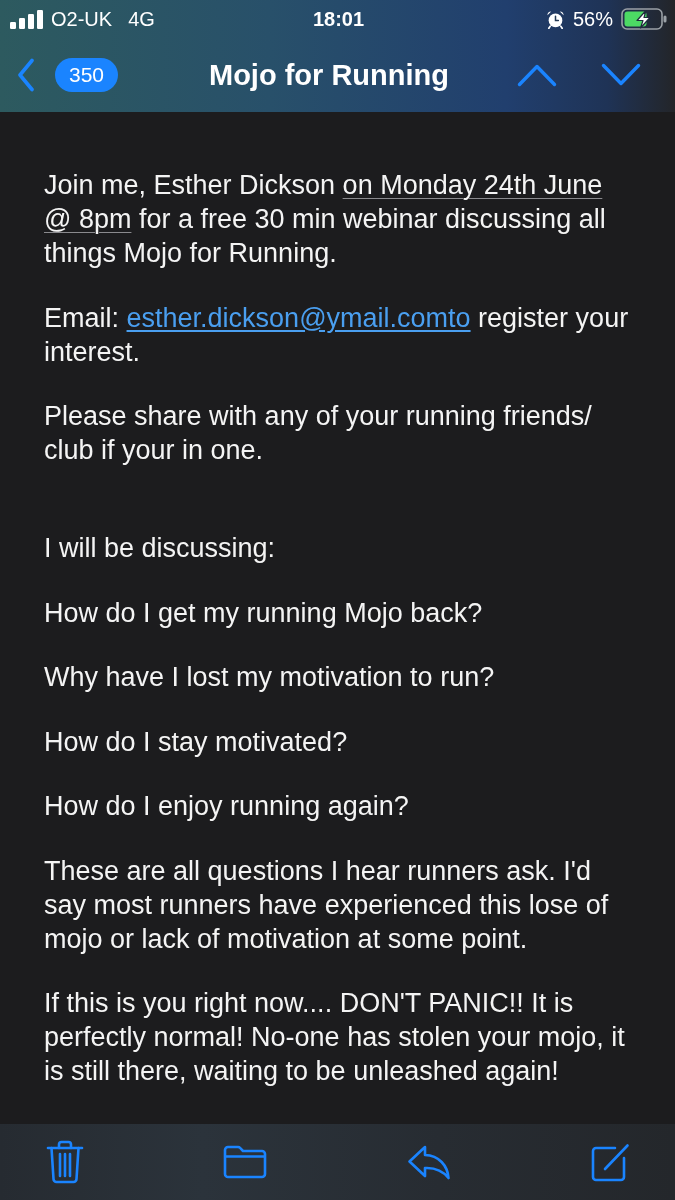  Describe the element at coordinates (298, 317) in the screenshot. I see `email-link: esther.dickson@ymail.comto` at that location.